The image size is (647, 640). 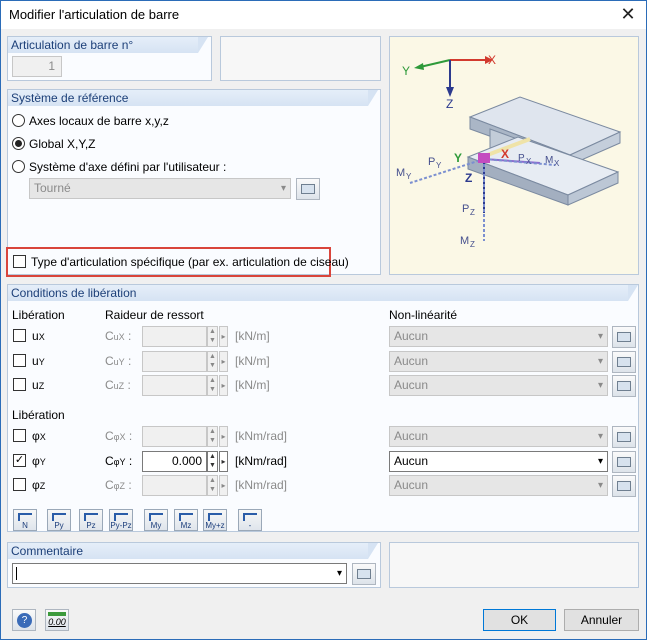 What do you see at coordinates (212, 461) in the screenshot?
I see `cphiy-spinner: ▲ ▼` at bounding box center [212, 461].